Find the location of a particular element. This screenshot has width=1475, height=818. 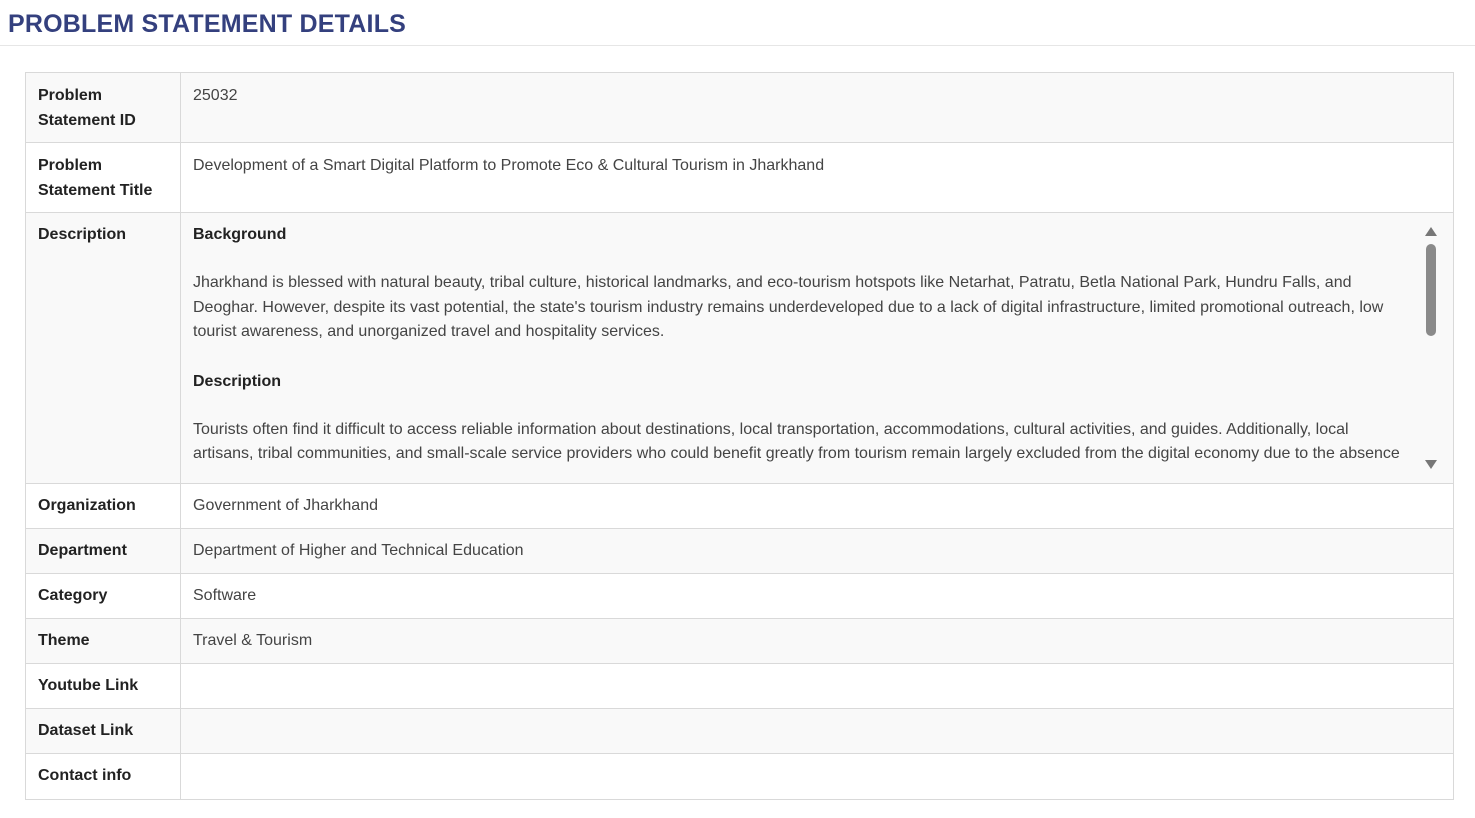

page-header: PROBLEM STATEMENT DETAILS is located at coordinates (737, 23).